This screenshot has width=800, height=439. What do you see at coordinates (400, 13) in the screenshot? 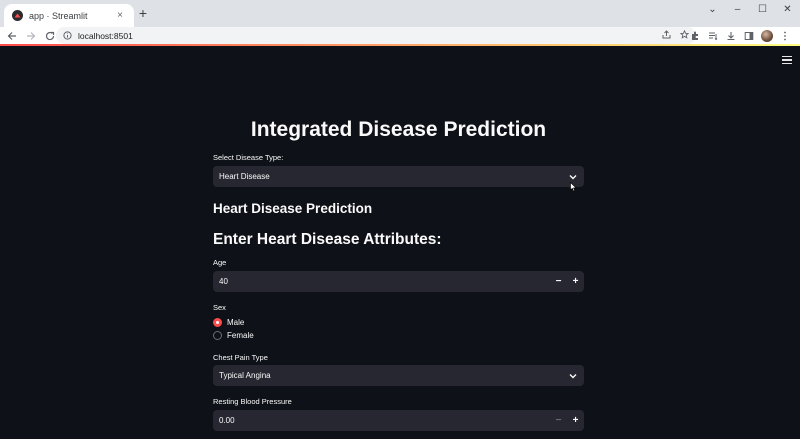
I see `browser-tabstrip: app · Streamlit × + ⌄ – ☐ ✕` at bounding box center [400, 13].